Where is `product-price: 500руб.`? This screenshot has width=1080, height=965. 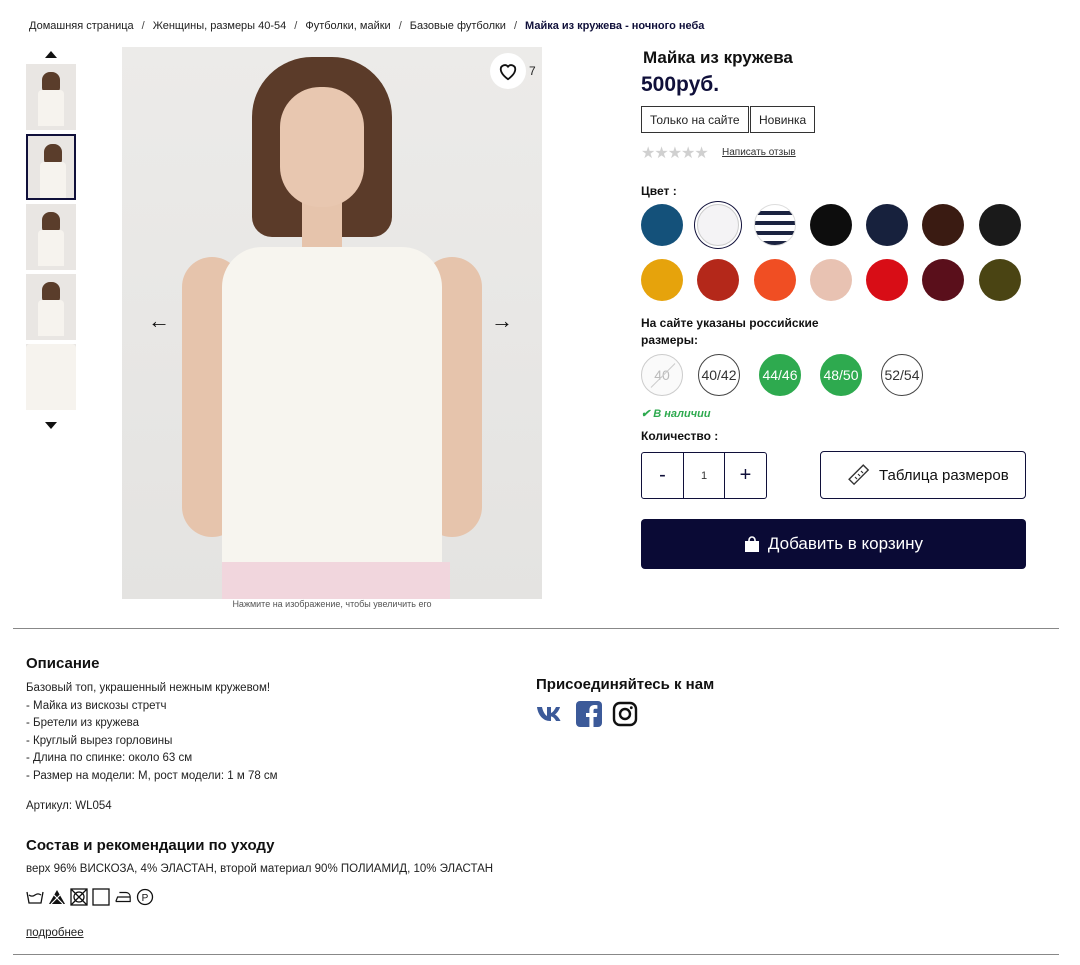 product-price: 500руб. is located at coordinates (680, 84).